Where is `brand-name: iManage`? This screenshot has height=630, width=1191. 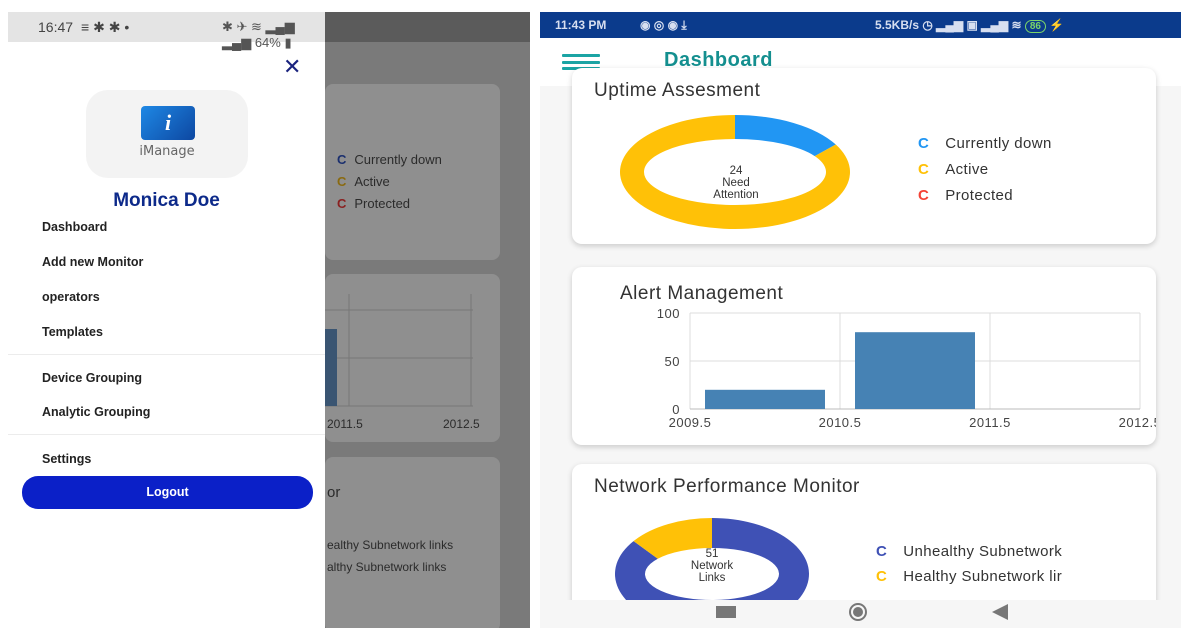
brand-name: iManage is located at coordinates (167, 151).